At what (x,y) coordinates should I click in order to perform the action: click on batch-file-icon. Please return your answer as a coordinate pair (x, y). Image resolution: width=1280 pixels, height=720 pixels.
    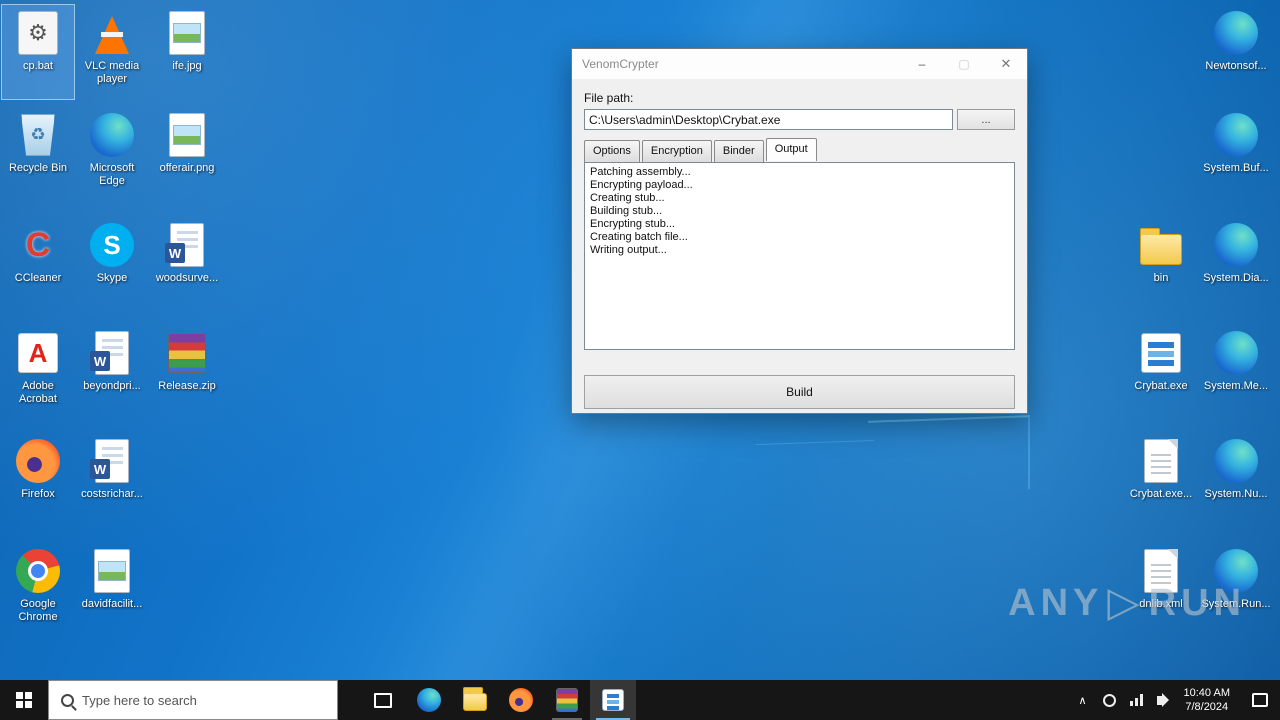
    Looking at the image, I should click on (38, 33).